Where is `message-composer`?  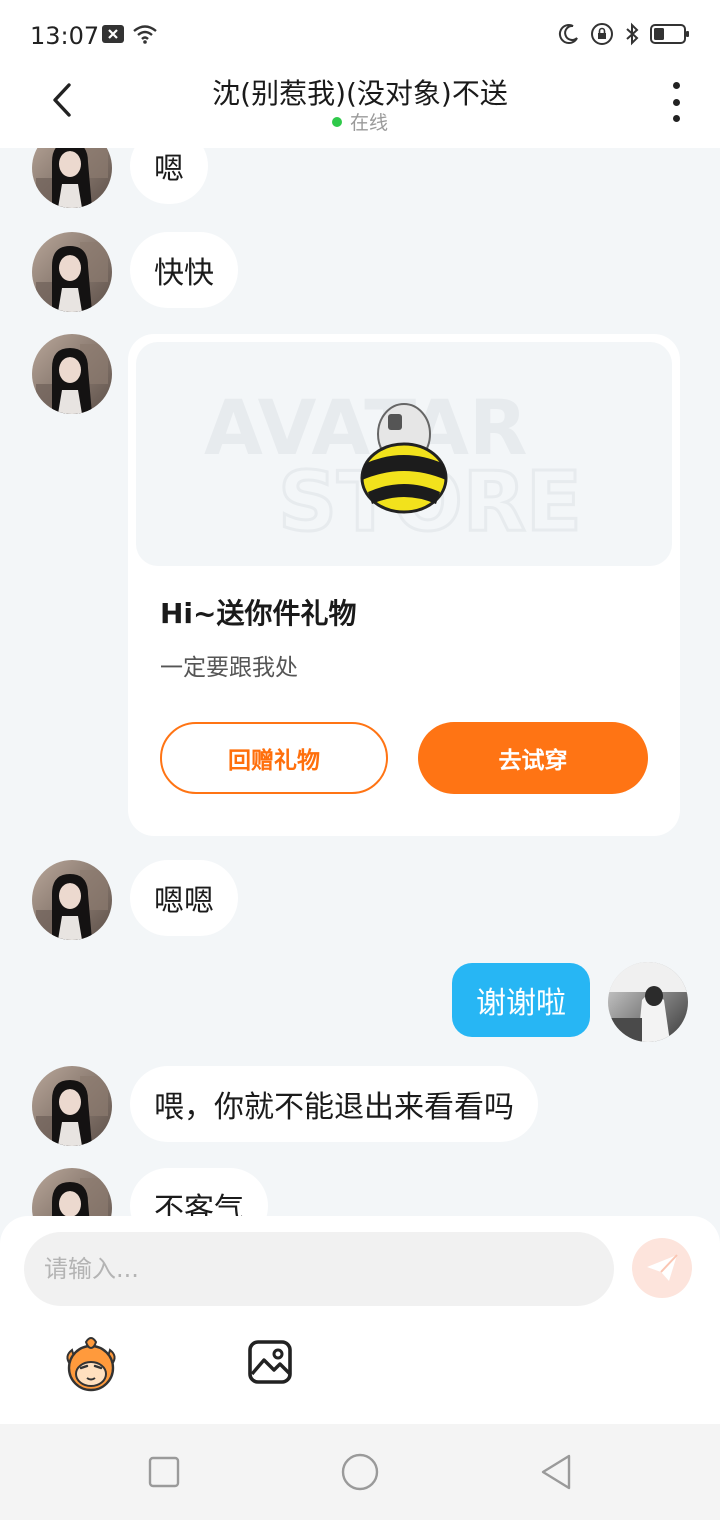 message-composer is located at coordinates (360, 1320).